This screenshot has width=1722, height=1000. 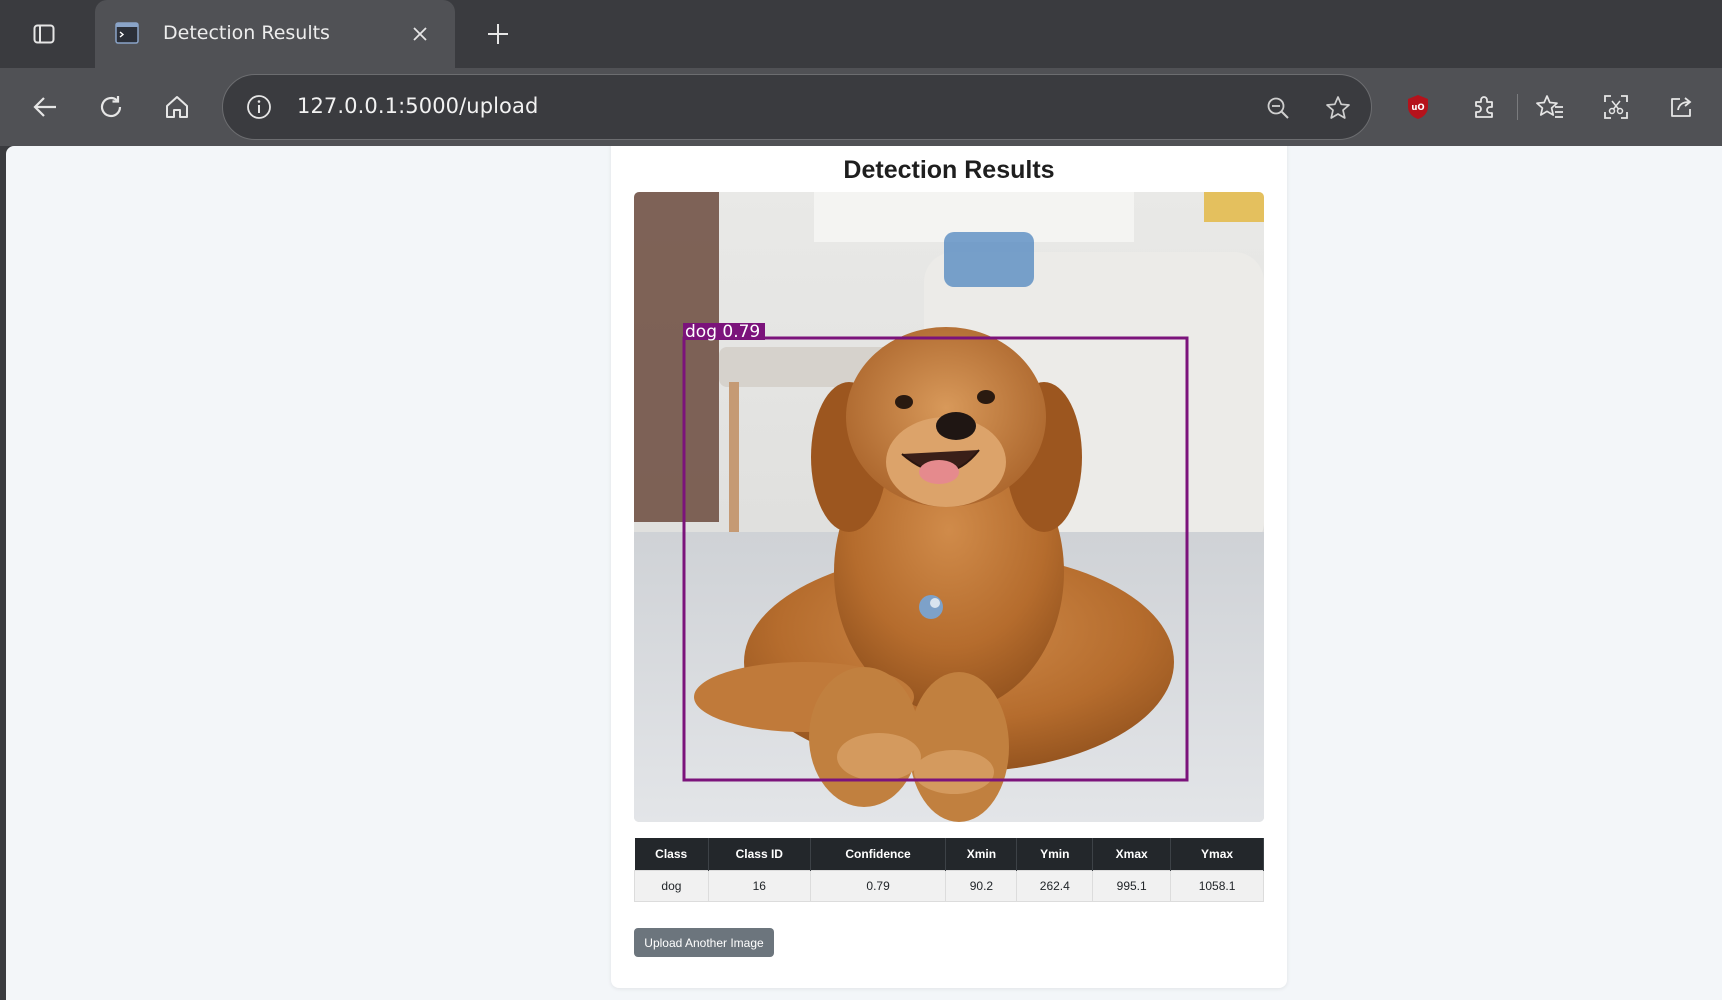 I want to click on table-cell: 262.4, so click(x=1055, y=885).